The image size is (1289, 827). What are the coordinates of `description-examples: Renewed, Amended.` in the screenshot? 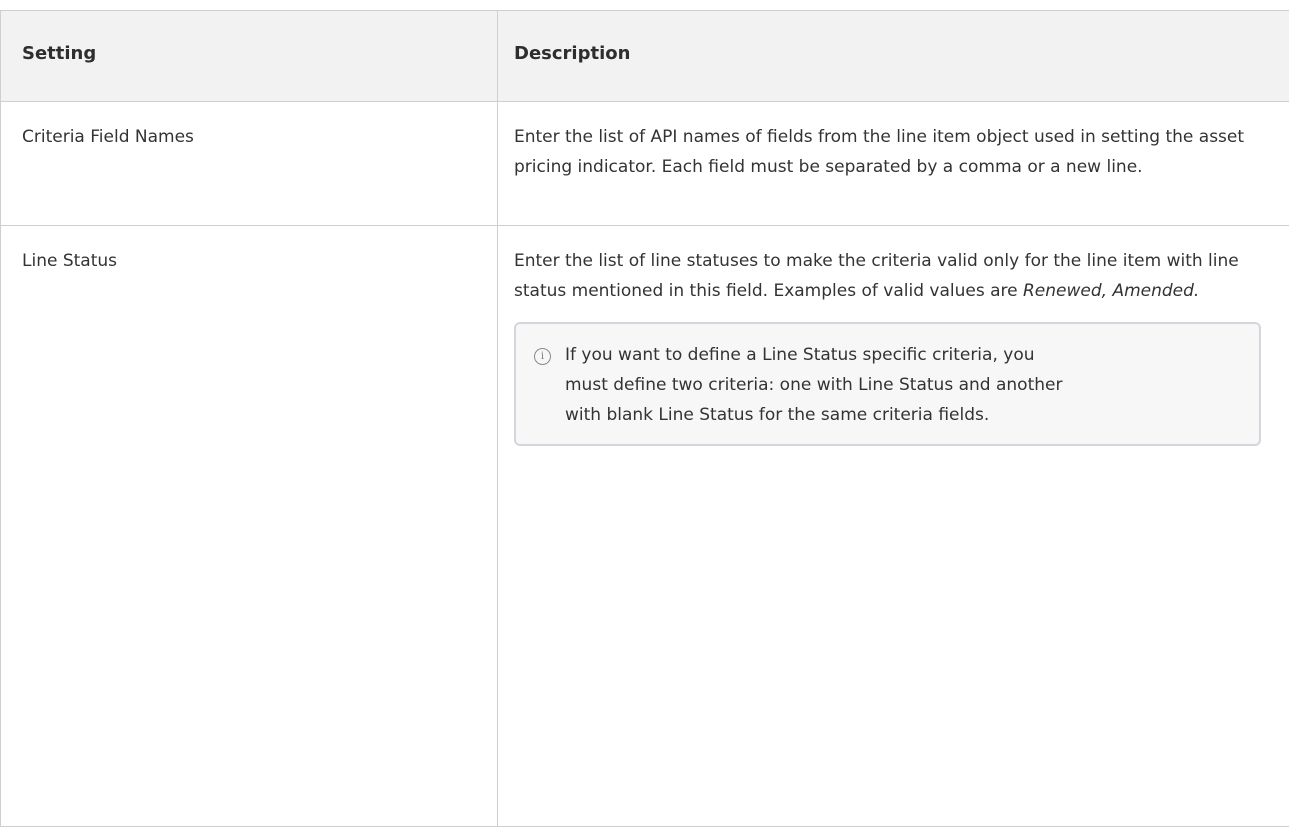 It's located at (1111, 291).